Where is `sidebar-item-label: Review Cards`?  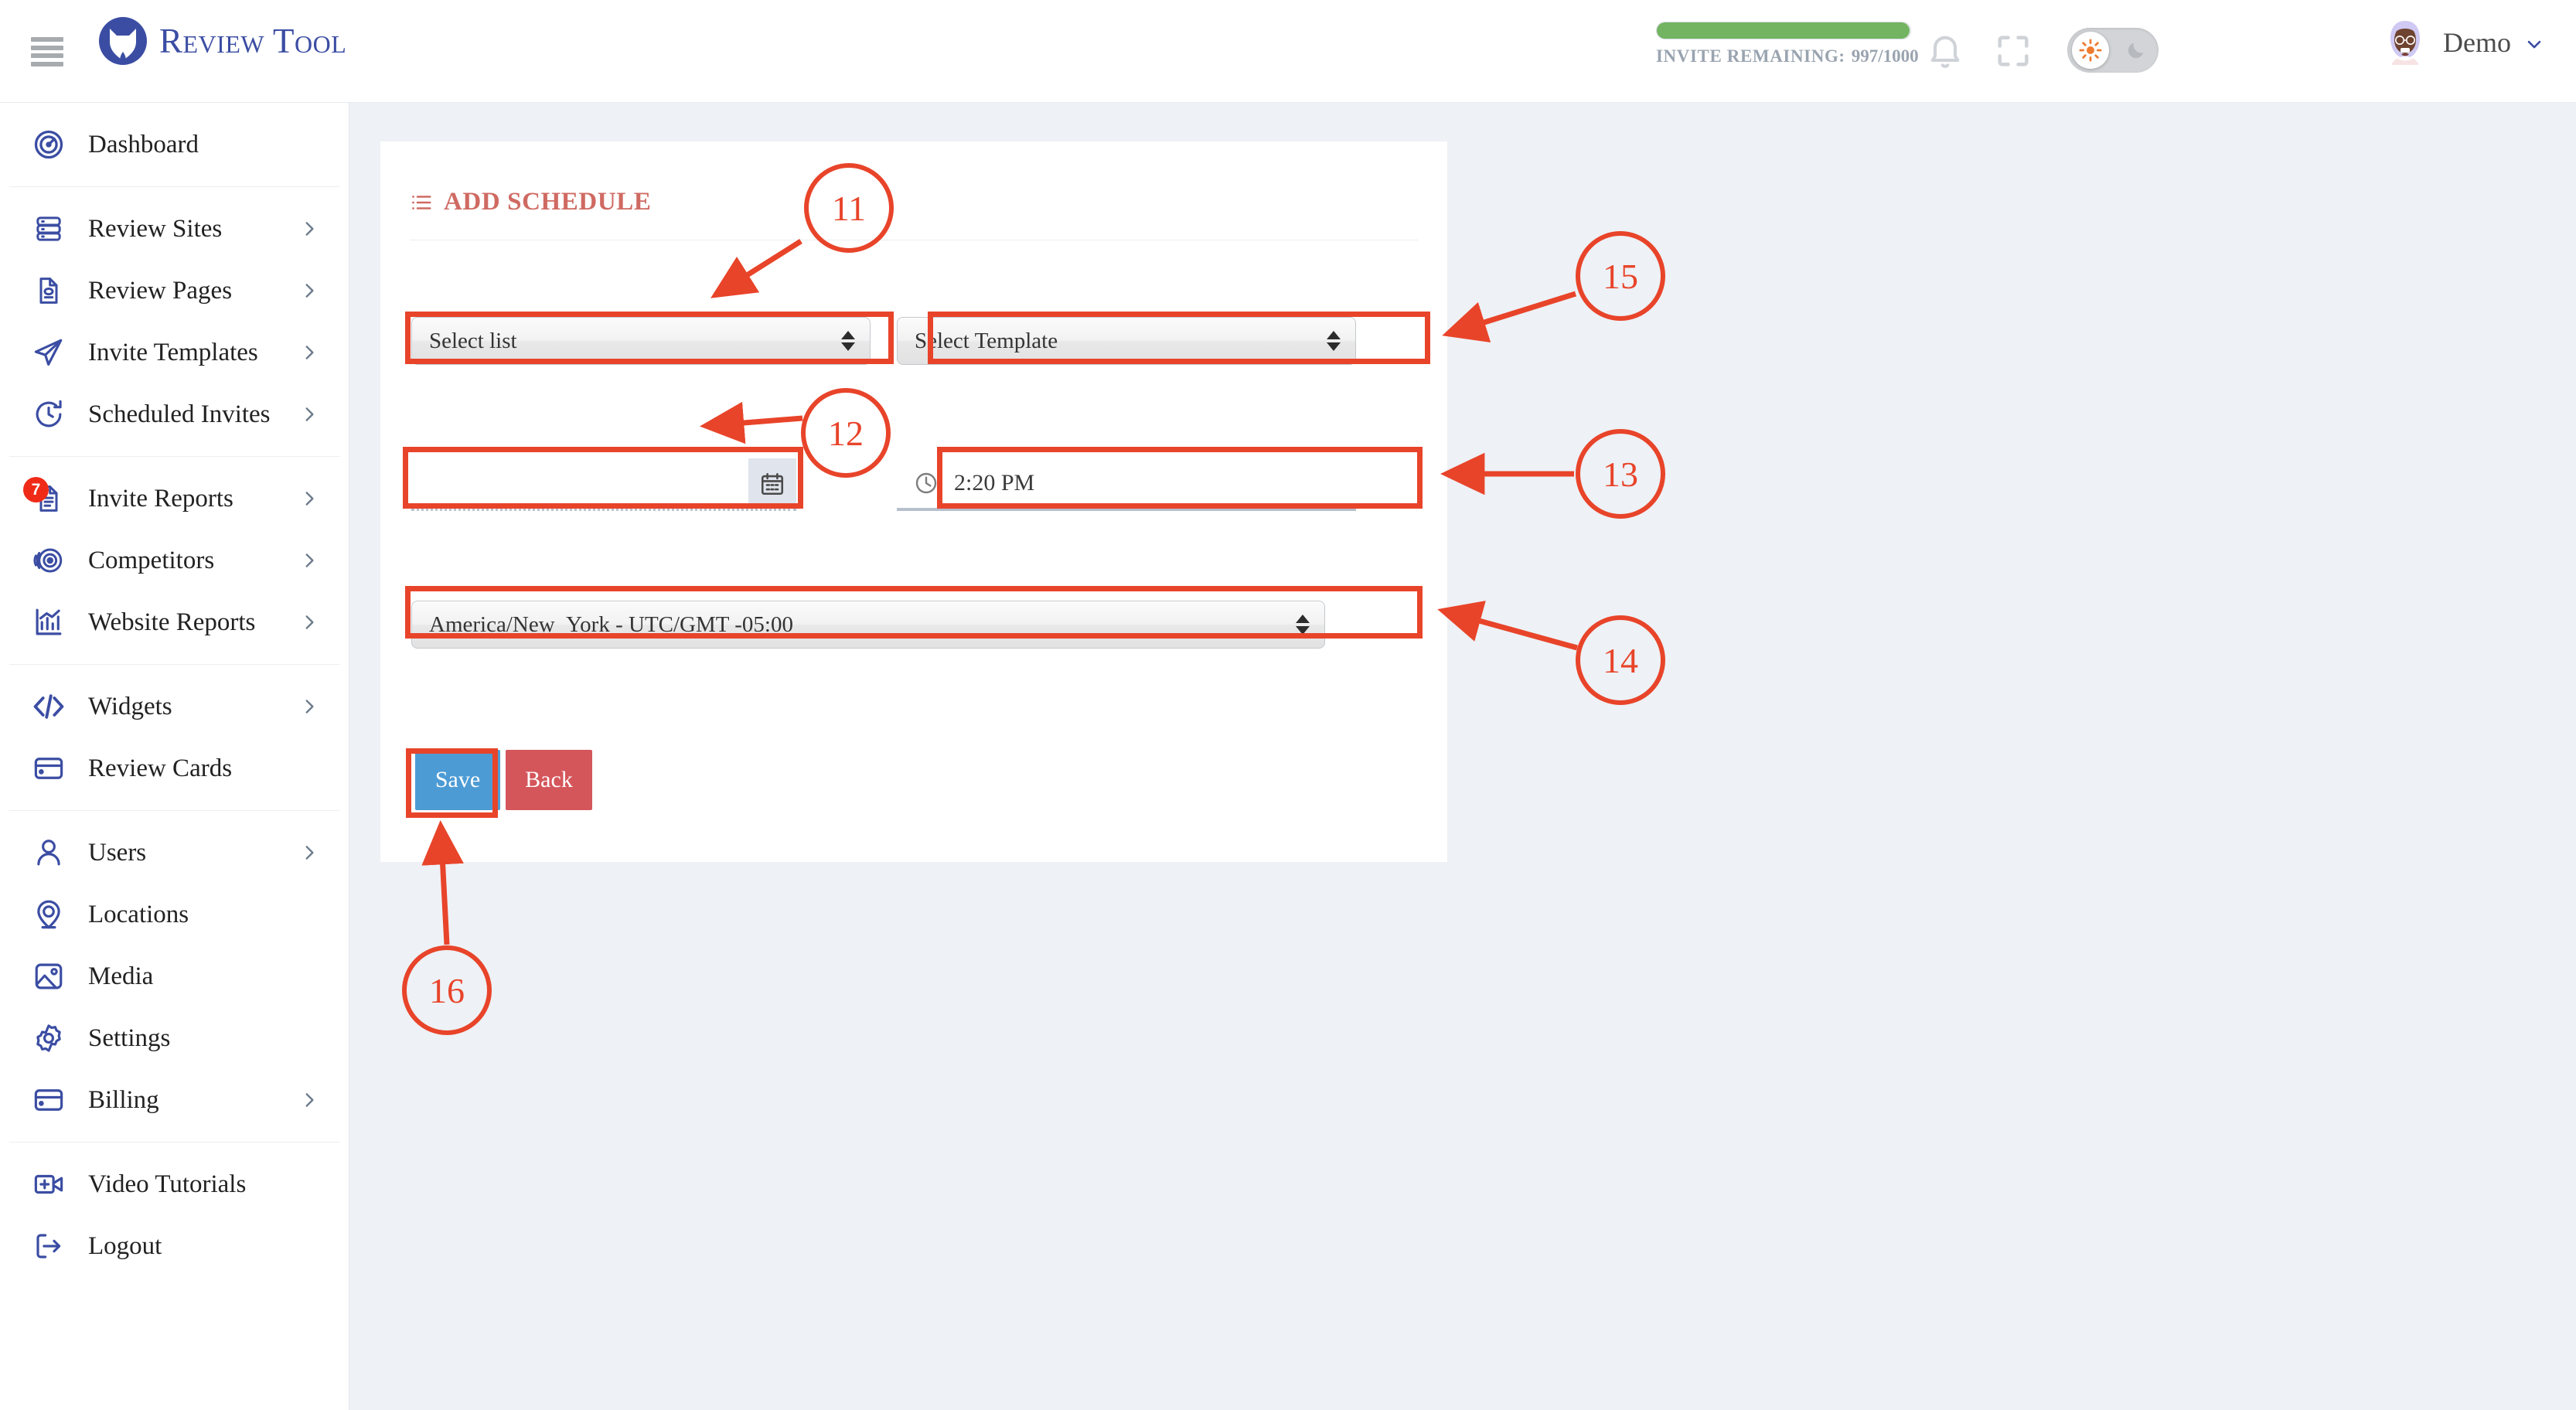
sidebar-item-label: Review Cards is located at coordinates (160, 768).